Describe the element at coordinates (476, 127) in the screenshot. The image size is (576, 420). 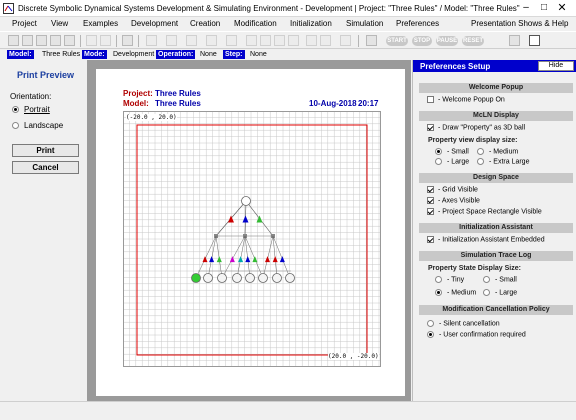
I see `draw-3d-ball-checkbox: - Draw "Property" as 3D ball` at that location.